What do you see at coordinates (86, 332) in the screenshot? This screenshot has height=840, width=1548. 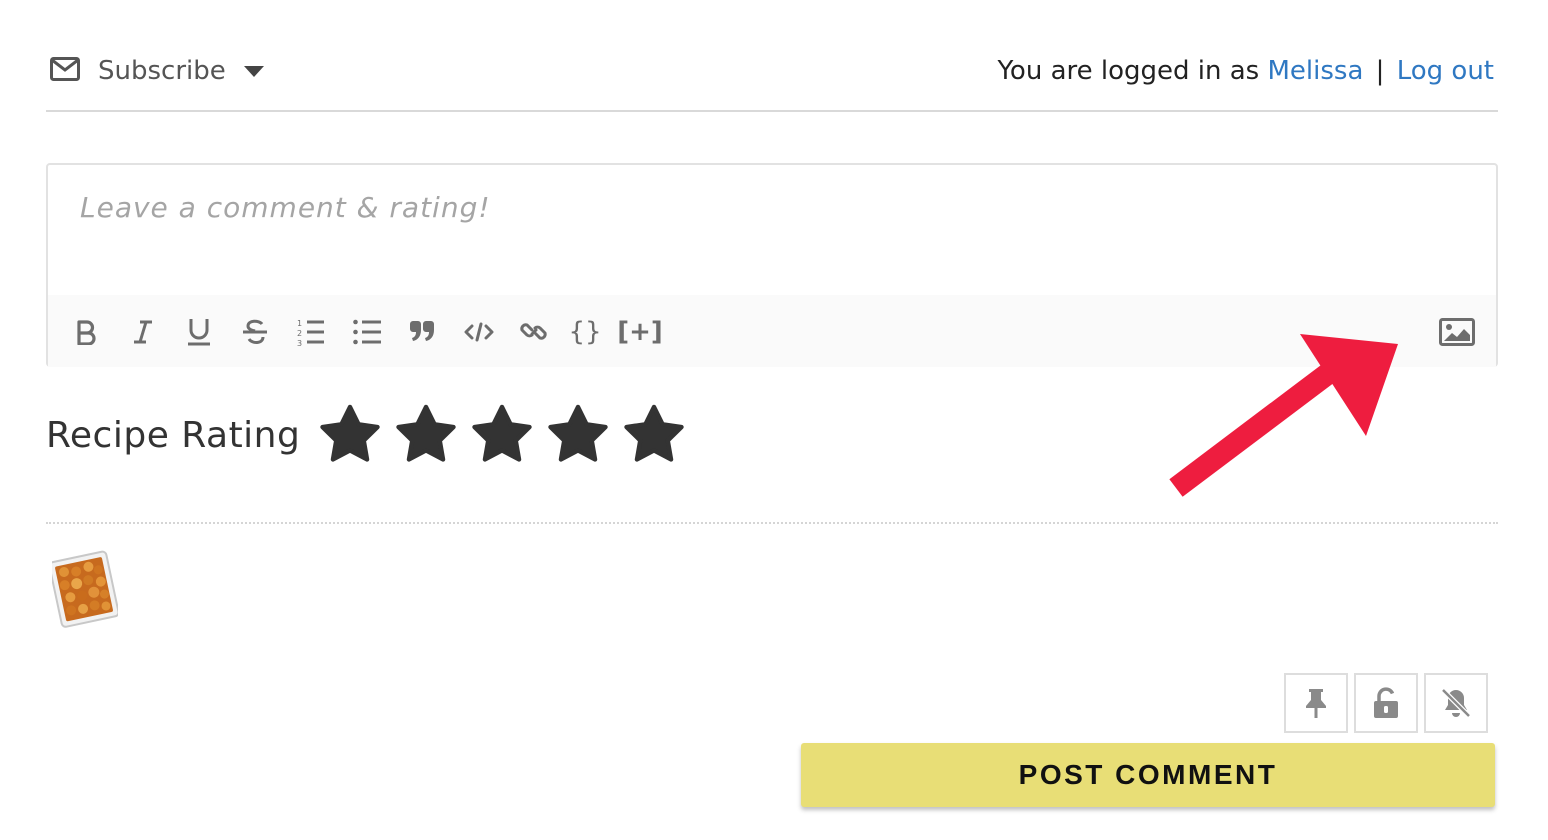 I see `bold-icon` at bounding box center [86, 332].